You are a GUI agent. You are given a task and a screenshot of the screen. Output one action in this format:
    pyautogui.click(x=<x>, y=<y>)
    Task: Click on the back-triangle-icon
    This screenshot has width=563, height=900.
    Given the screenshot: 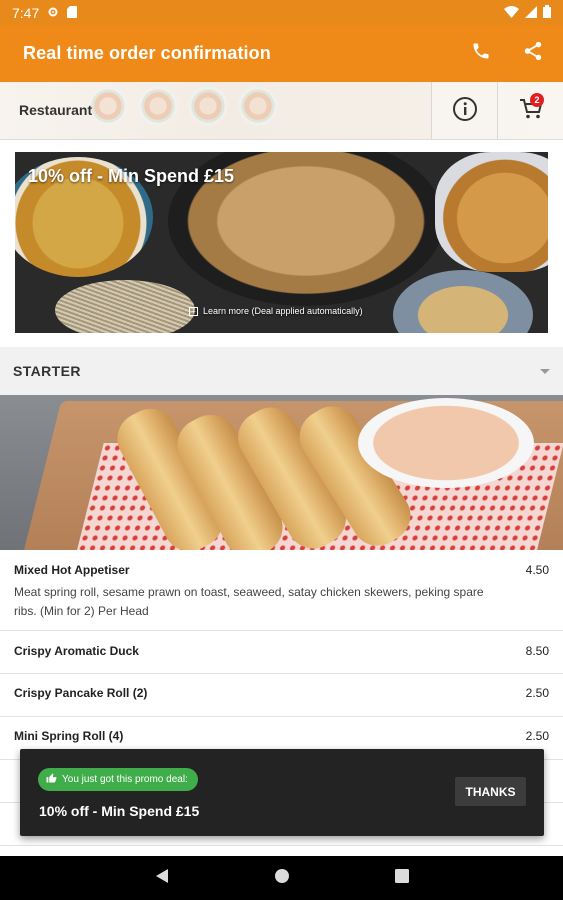 What is the action you would take?
    pyautogui.click(x=162, y=878)
    